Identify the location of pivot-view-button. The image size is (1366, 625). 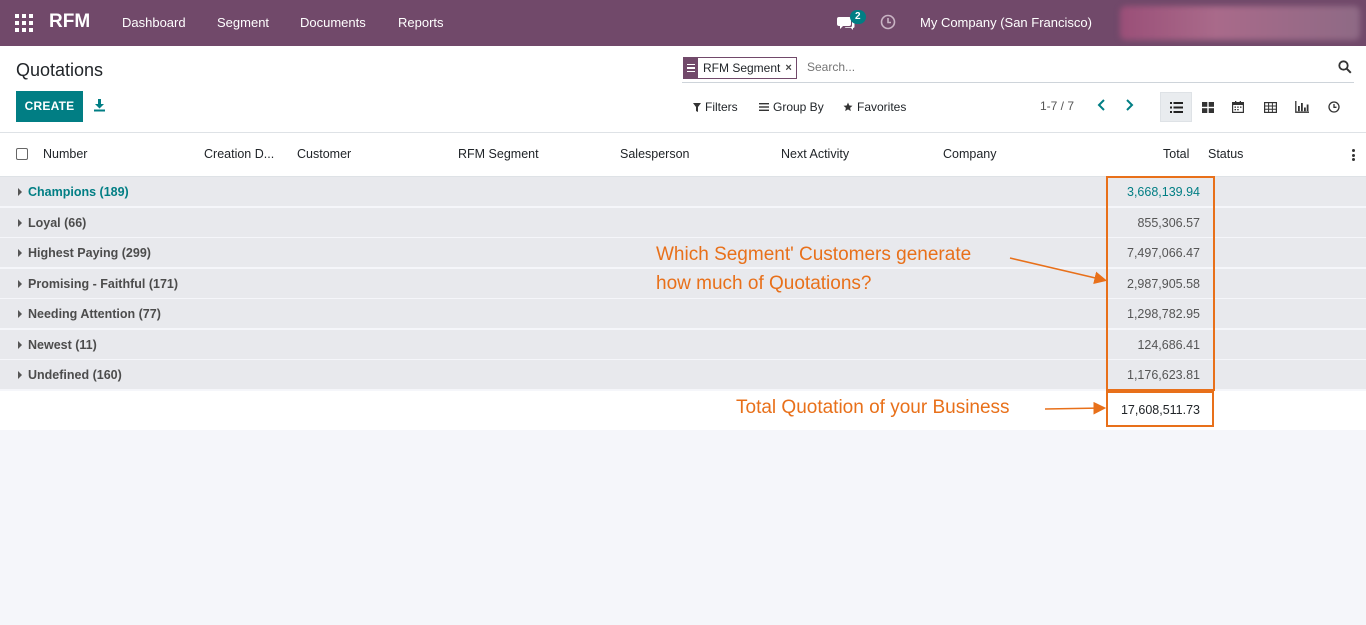
(1270, 107).